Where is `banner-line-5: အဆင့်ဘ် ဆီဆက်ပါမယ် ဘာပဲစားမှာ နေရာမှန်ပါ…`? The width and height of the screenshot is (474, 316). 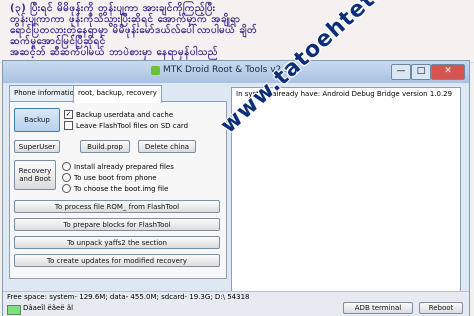 banner-line-5: အဆင့်ဘ် ဆီဆက်ပါမယ် ဘာပဲစားမှာ နေရာမှန်ပါ… is located at coordinates (114, 52).